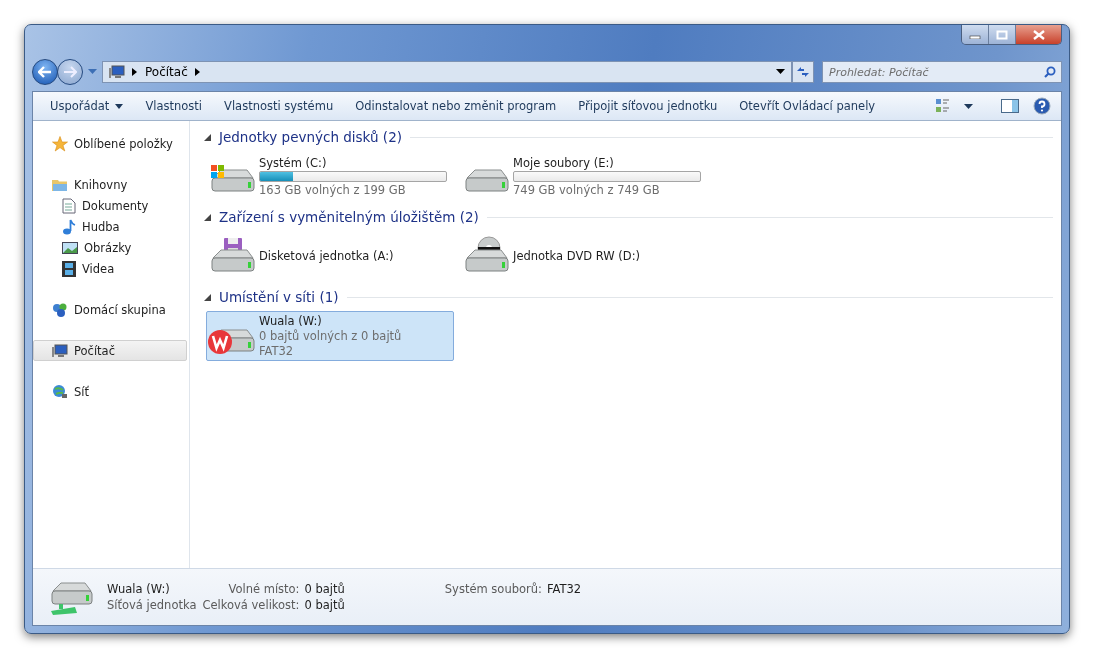  I want to click on close-icon, so click(1038, 34).